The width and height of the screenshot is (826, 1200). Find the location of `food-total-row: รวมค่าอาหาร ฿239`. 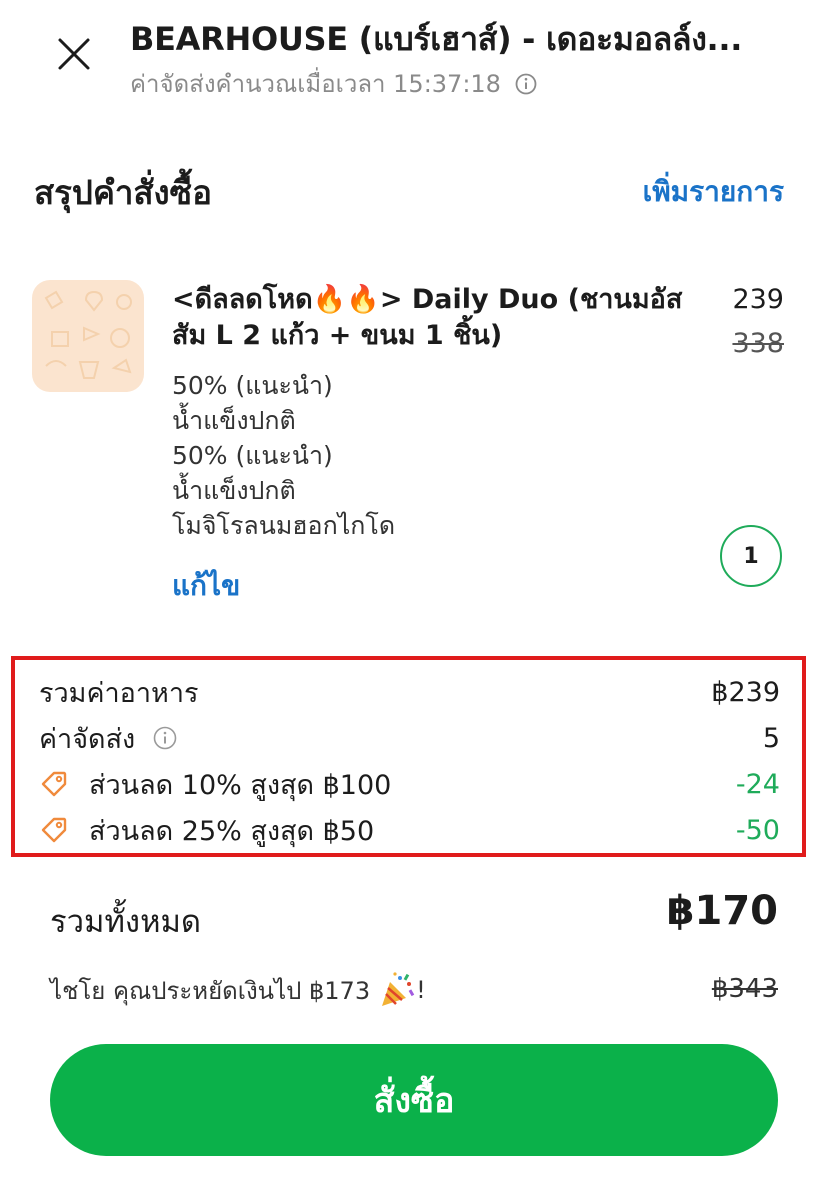

food-total-row: รวมค่าอาหาร ฿239 is located at coordinates (409, 692).